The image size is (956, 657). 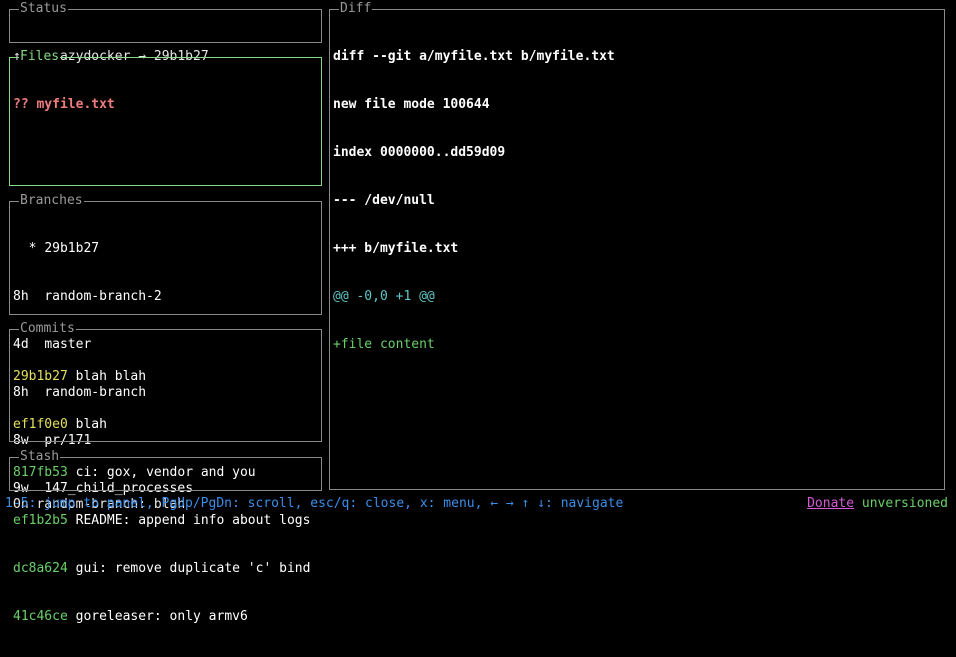 What do you see at coordinates (165, 117) in the screenshot?
I see `files-panel: Files ?? myfile.txt` at bounding box center [165, 117].